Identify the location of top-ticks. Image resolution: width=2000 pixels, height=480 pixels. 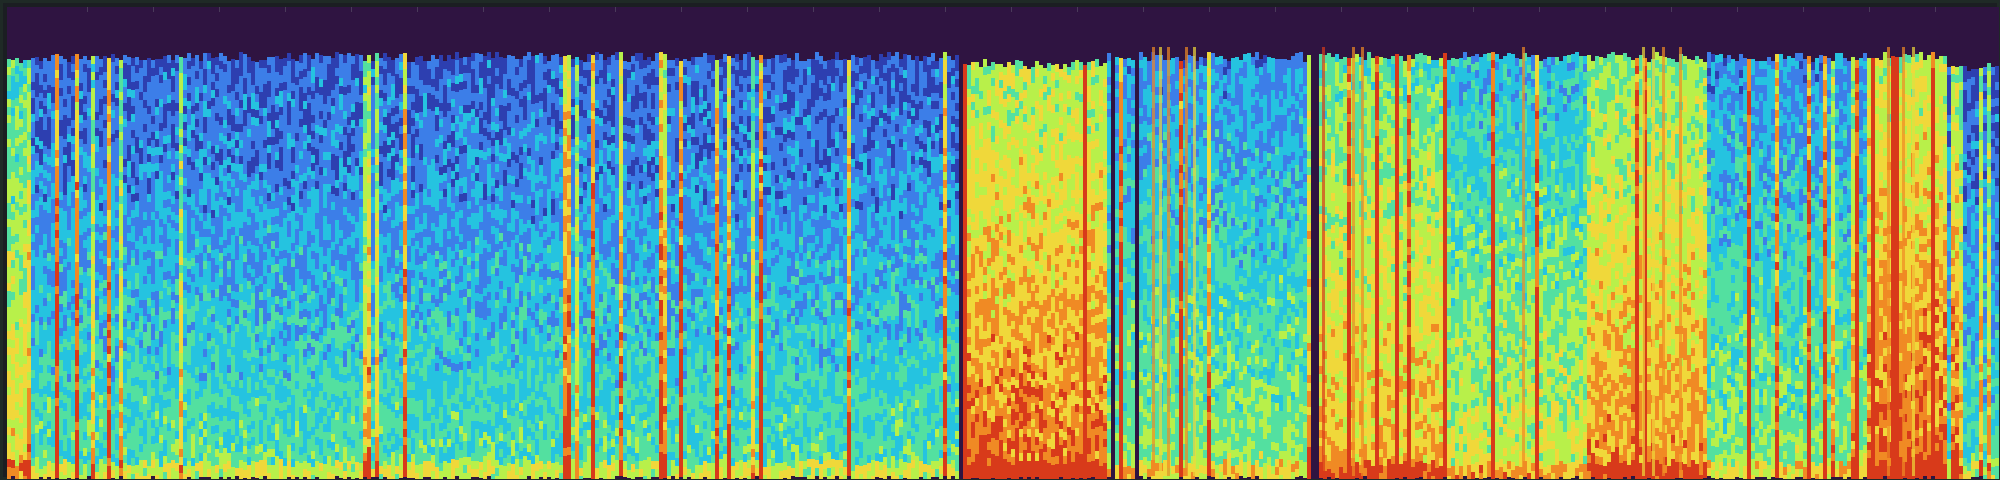
(1003, 10).